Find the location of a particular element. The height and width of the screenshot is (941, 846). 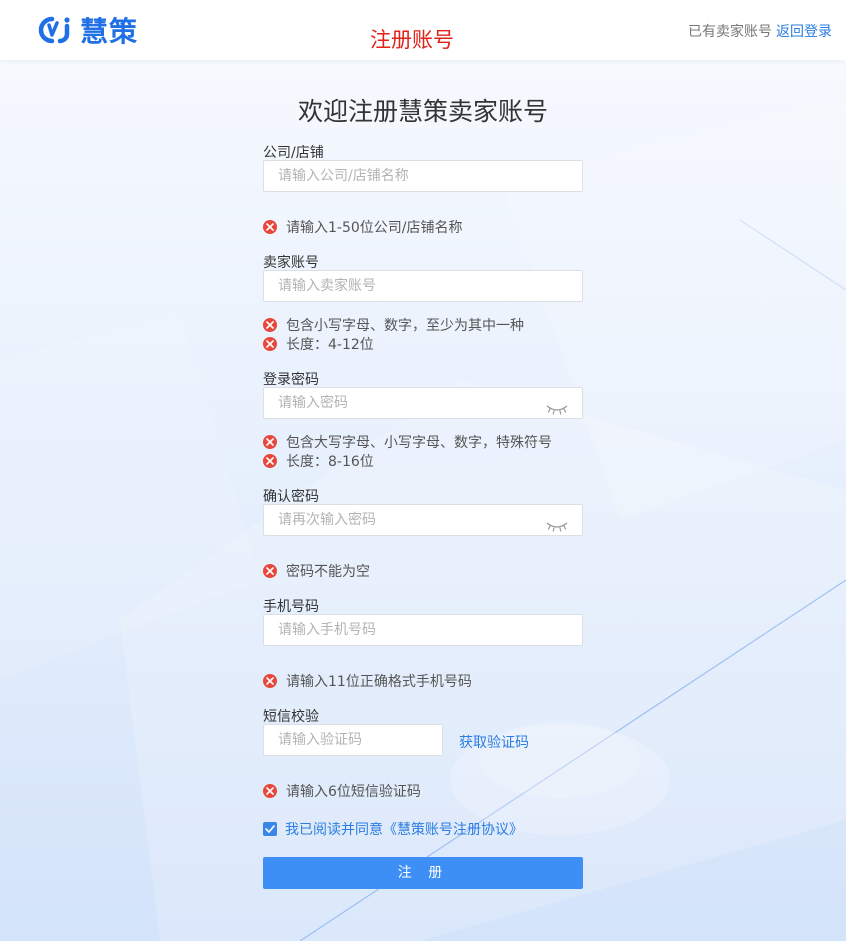

sms-error: 请输入6位短信验证码 is located at coordinates (342, 791).